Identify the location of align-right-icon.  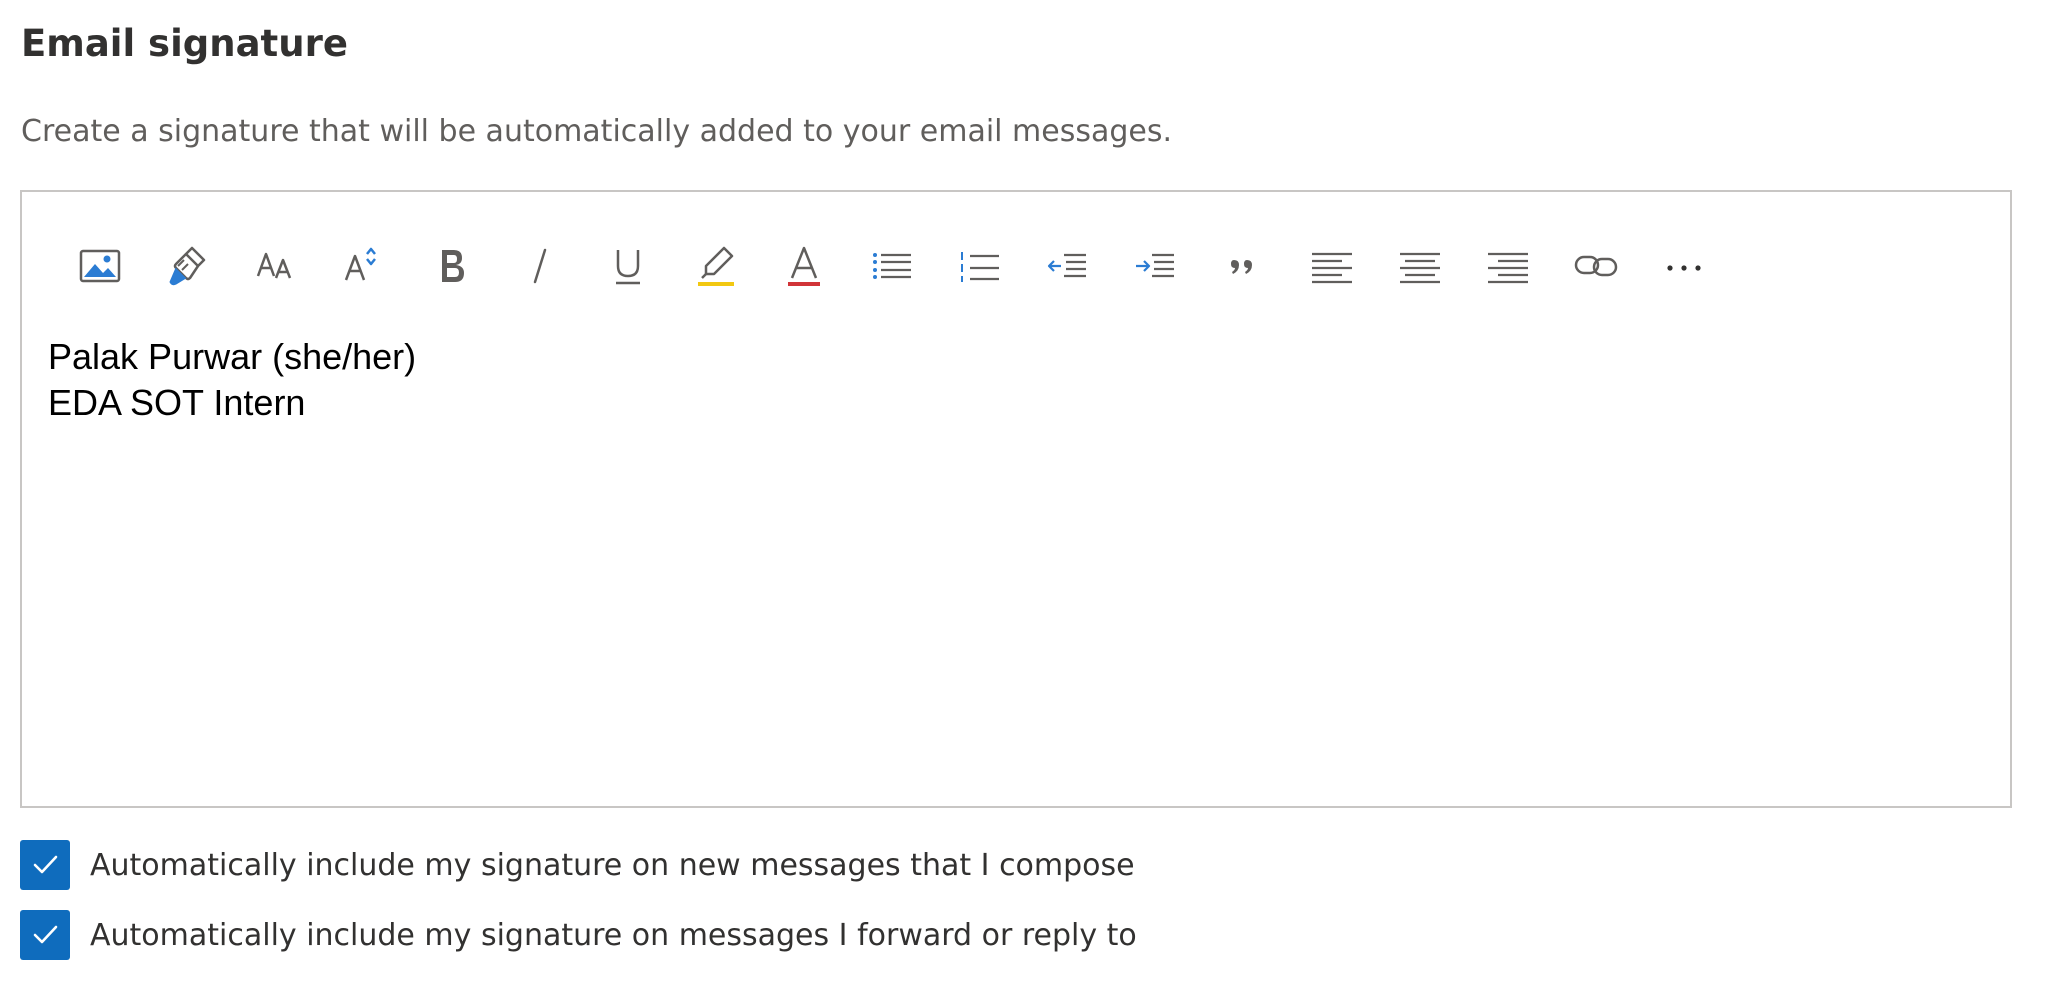
(1508, 268).